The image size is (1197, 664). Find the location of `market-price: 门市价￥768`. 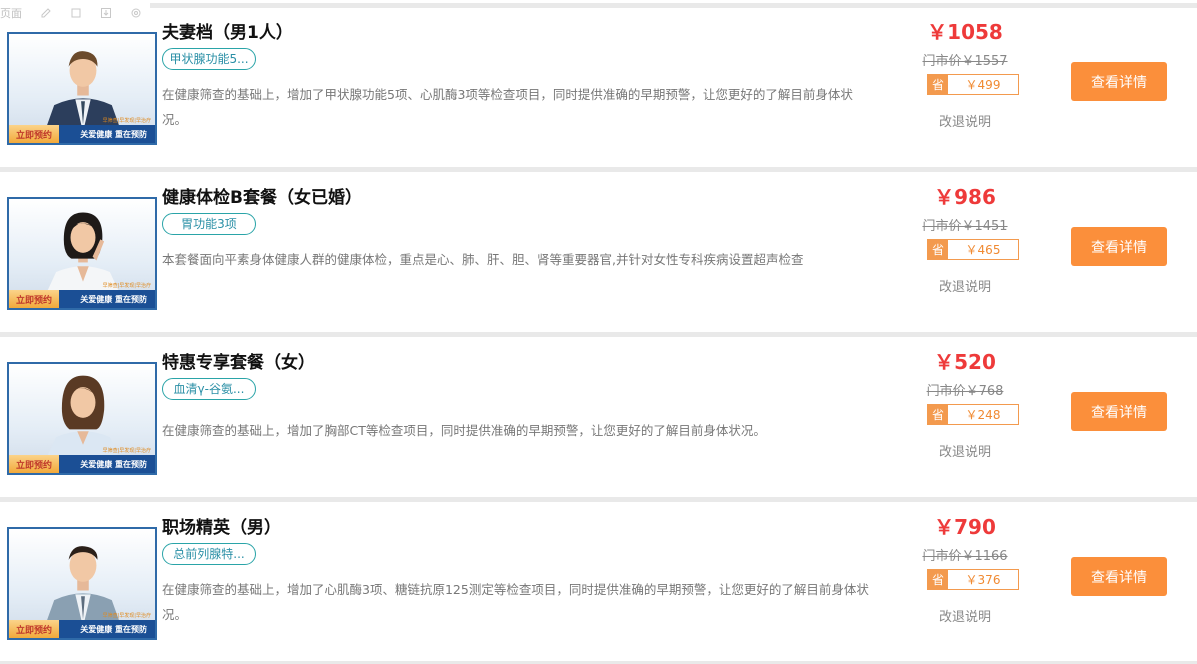

market-price: 门市价￥768 is located at coordinates (965, 391).